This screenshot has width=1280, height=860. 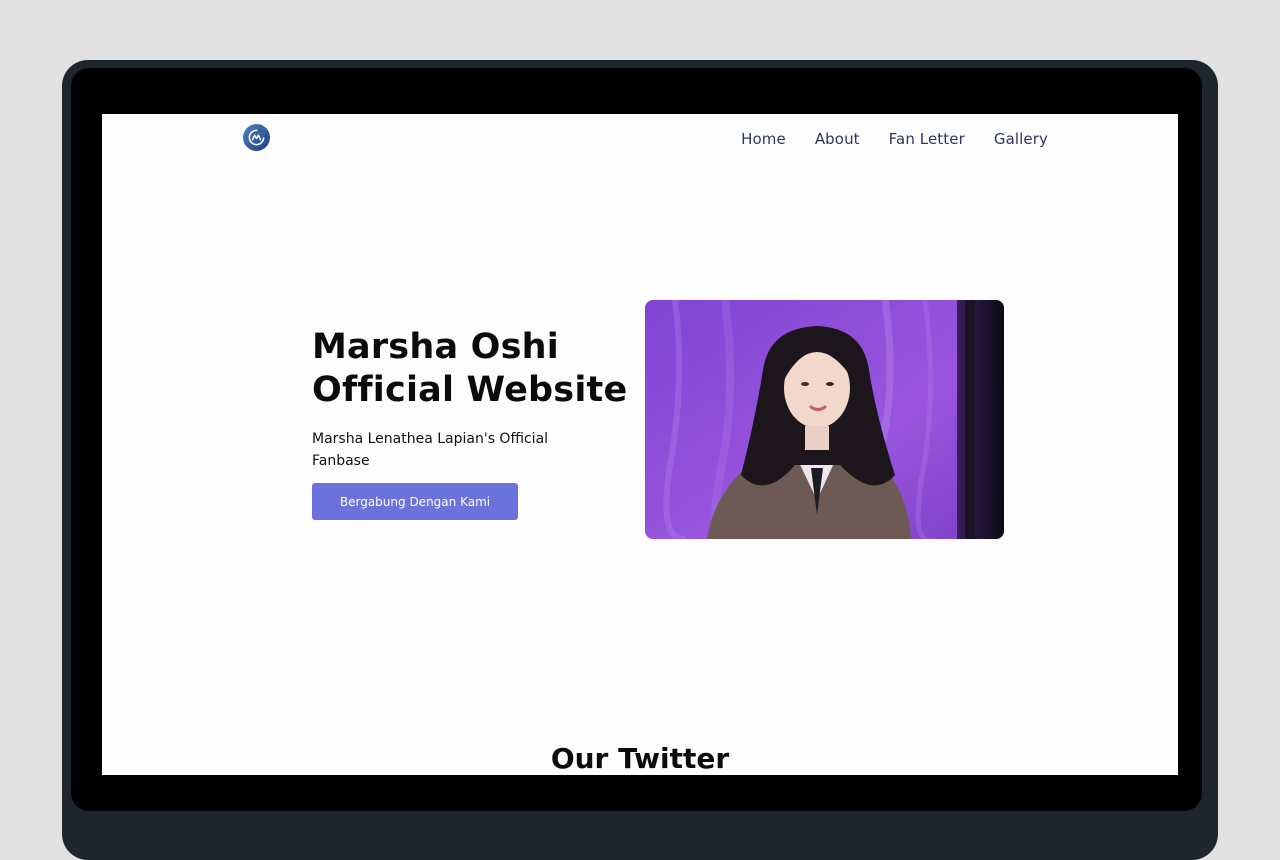 I want to click on nav-fan-letter: Fan Letter, so click(x=927, y=139).